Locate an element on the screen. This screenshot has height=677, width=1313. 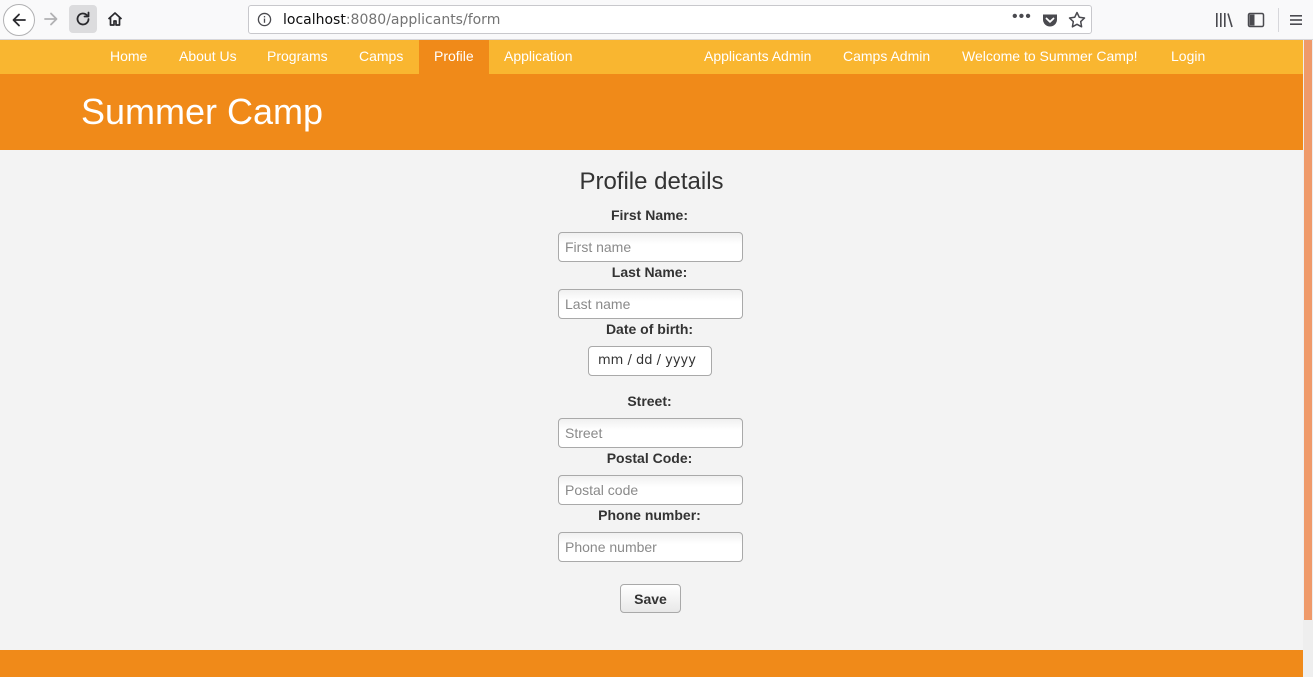
last-name-label: Last Name: is located at coordinates (649, 272).